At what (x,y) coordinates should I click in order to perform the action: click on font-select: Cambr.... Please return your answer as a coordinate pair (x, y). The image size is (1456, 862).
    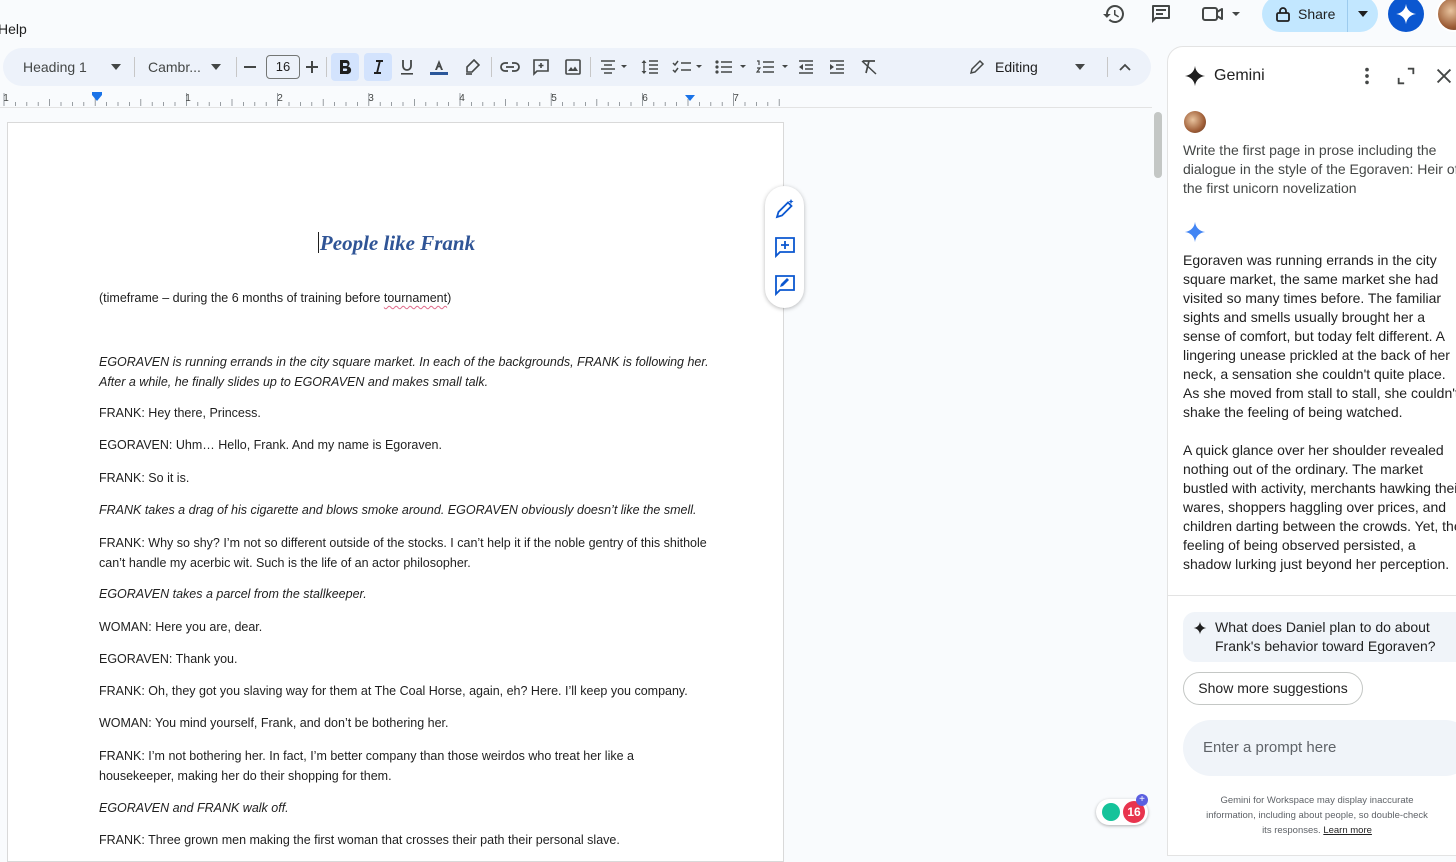
    Looking at the image, I should click on (188, 67).